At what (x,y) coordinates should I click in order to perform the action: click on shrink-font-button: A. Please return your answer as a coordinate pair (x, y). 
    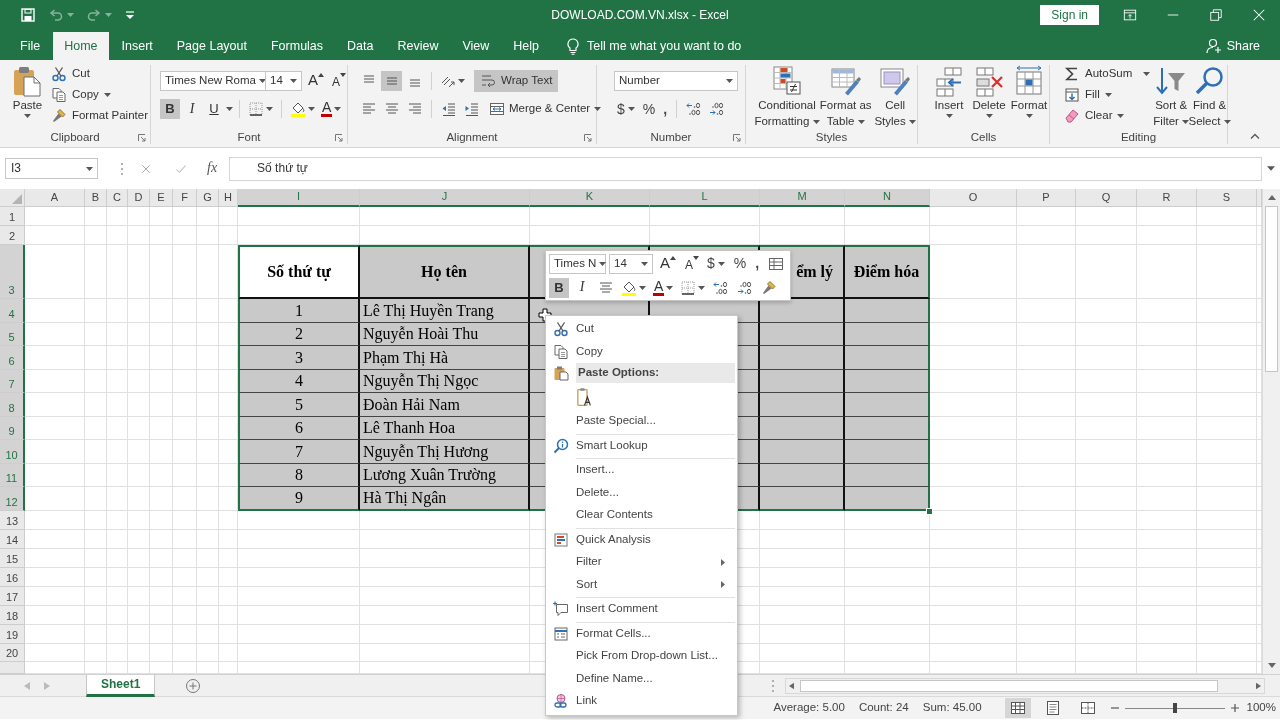
    Looking at the image, I should click on (692, 263).